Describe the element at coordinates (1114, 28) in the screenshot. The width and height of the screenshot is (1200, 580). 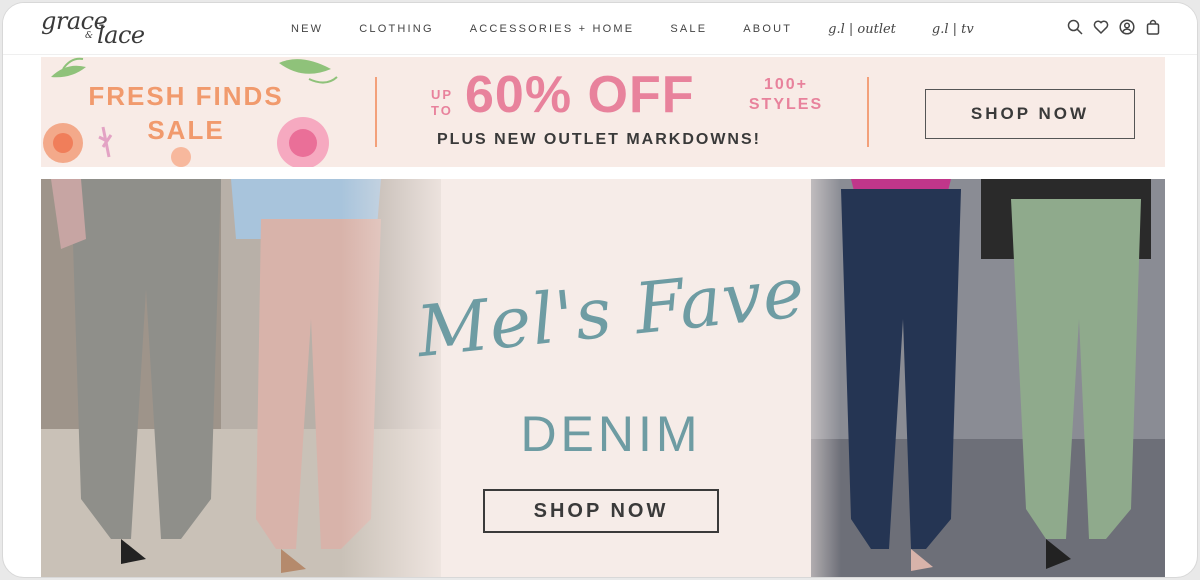
I see `header-icons` at that location.